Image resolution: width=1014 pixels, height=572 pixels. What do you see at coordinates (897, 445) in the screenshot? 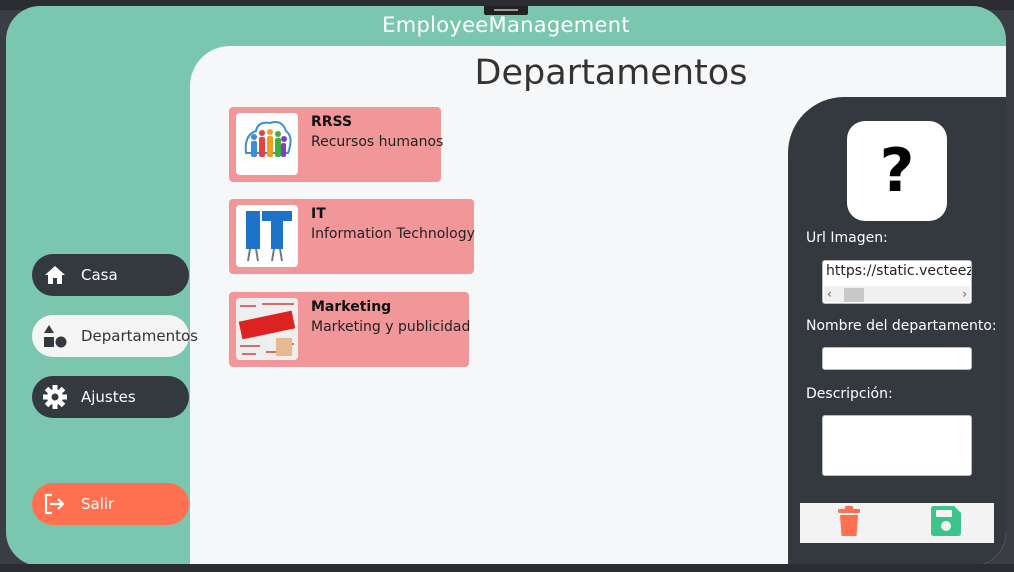
I see `description-input` at bounding box center [897, 445].